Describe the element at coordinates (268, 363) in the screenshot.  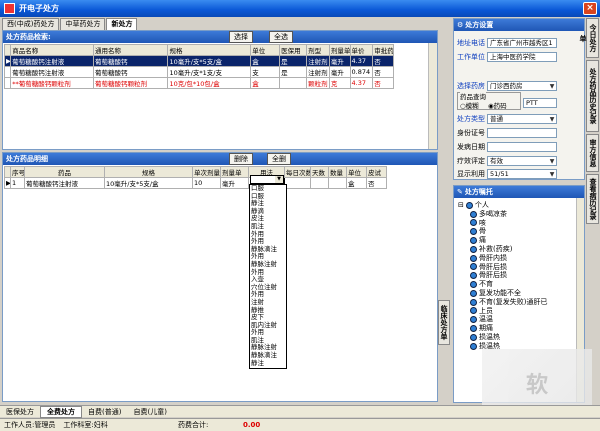
I see `usage-option: 静注` at that location.